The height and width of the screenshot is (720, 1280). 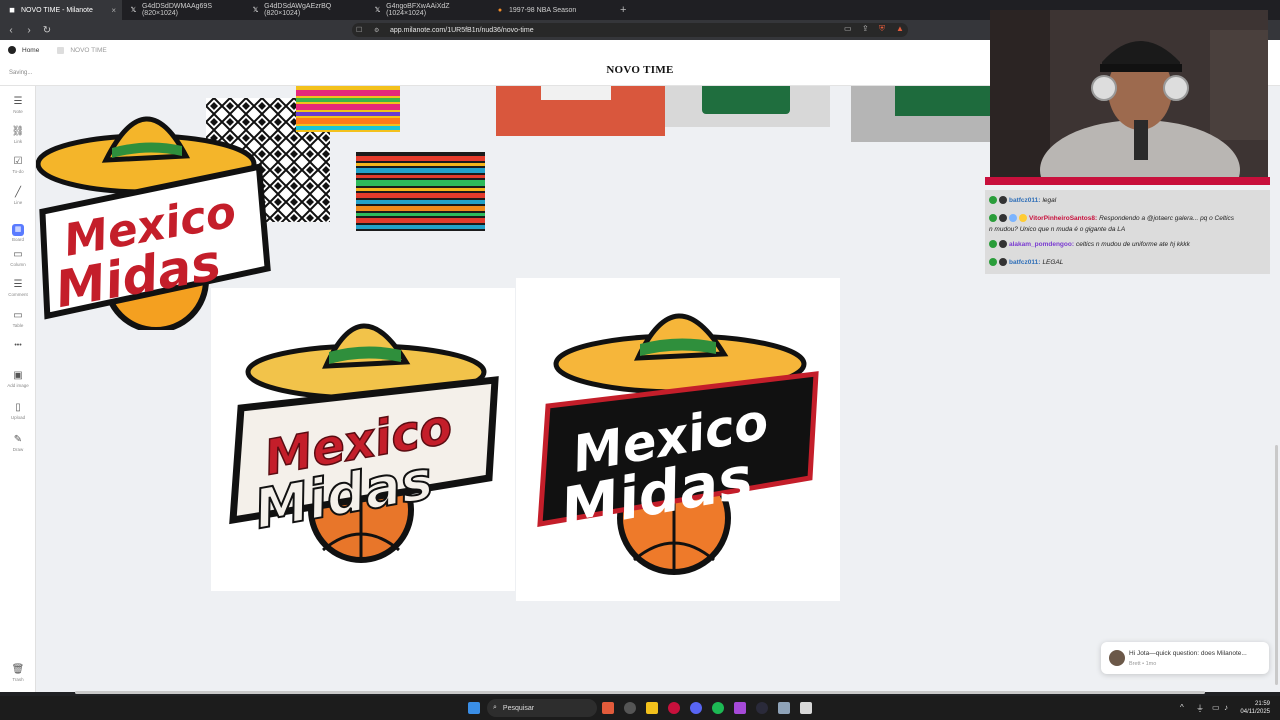 What do you see at coordinates (61, 50) in the screenshot?
I see `board-icon` at bounding box center [61, 50].